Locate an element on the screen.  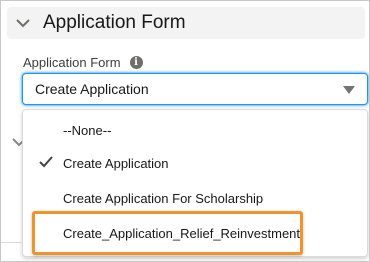
info-glyph: i is located at coordinates (136, 62).